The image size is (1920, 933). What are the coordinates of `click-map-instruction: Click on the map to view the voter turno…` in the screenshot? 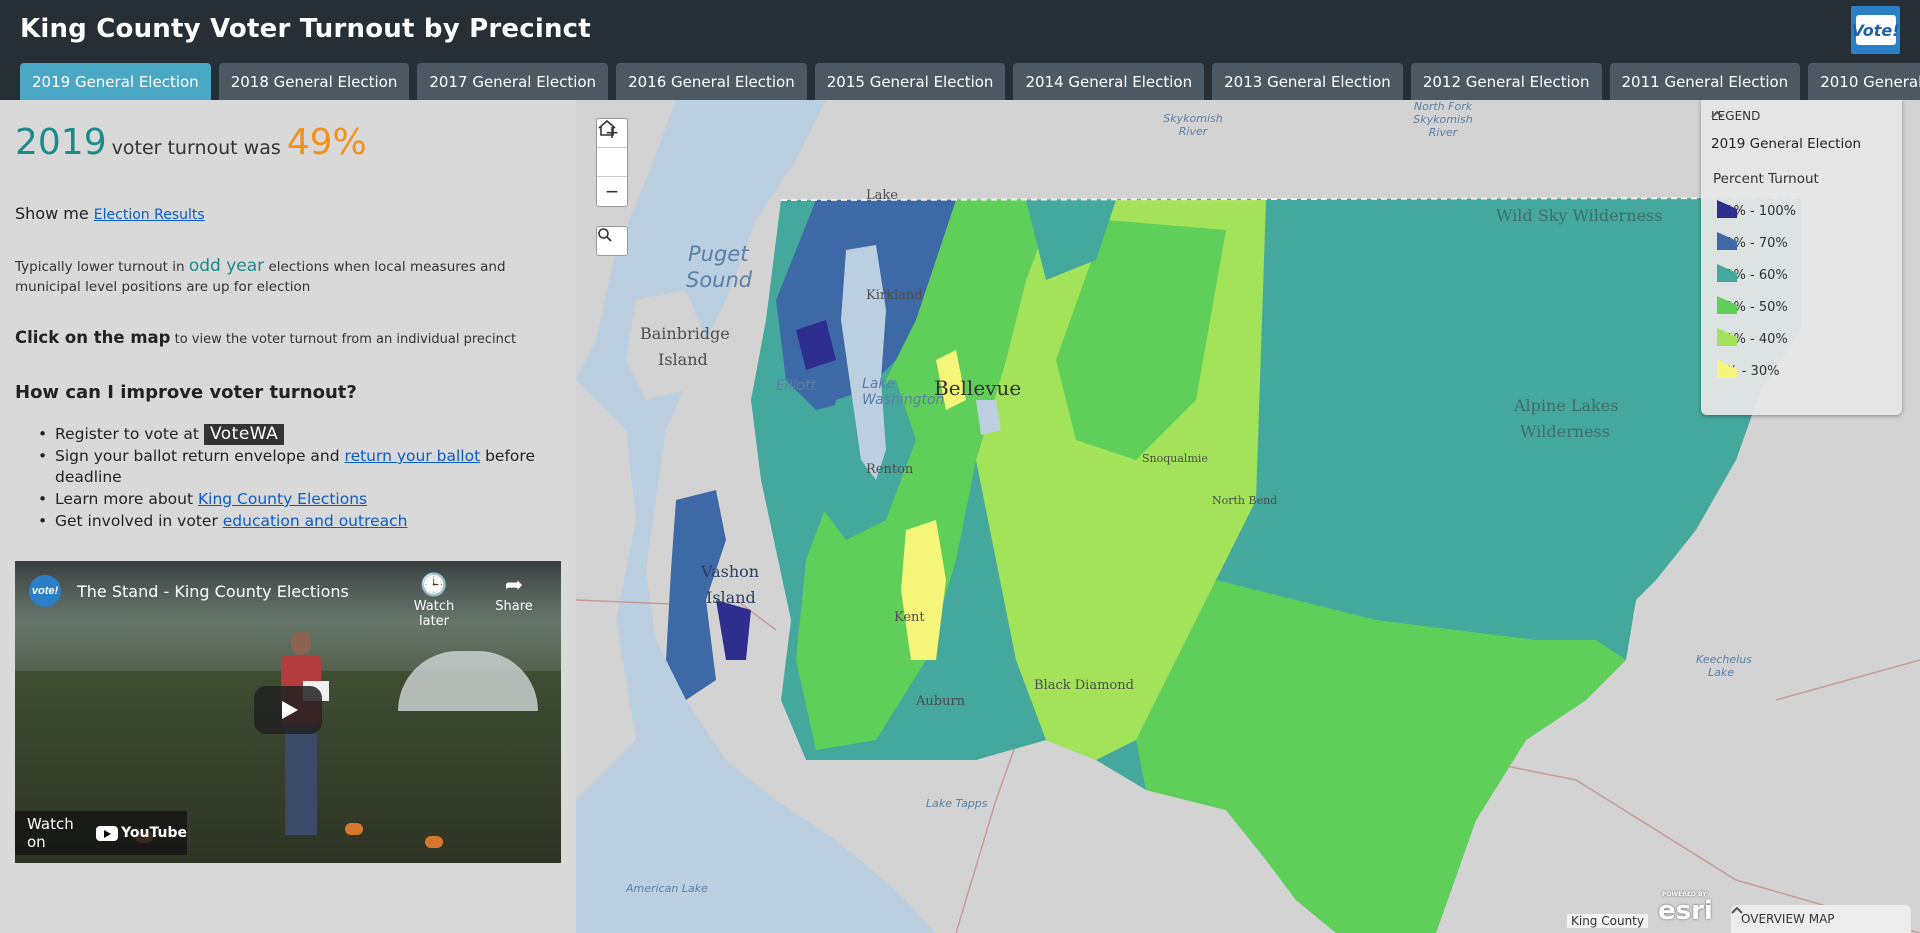 It's located at (265, 337).